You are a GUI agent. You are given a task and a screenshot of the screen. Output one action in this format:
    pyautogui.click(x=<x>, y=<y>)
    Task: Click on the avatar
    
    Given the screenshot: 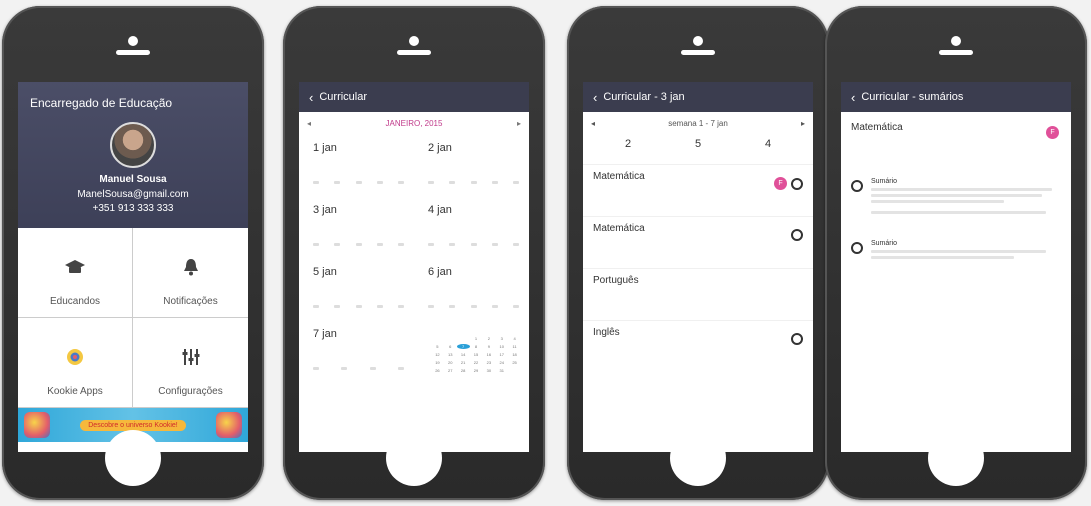 What is the action you would take?
    pyautogui.click(x=133, y=145)
    